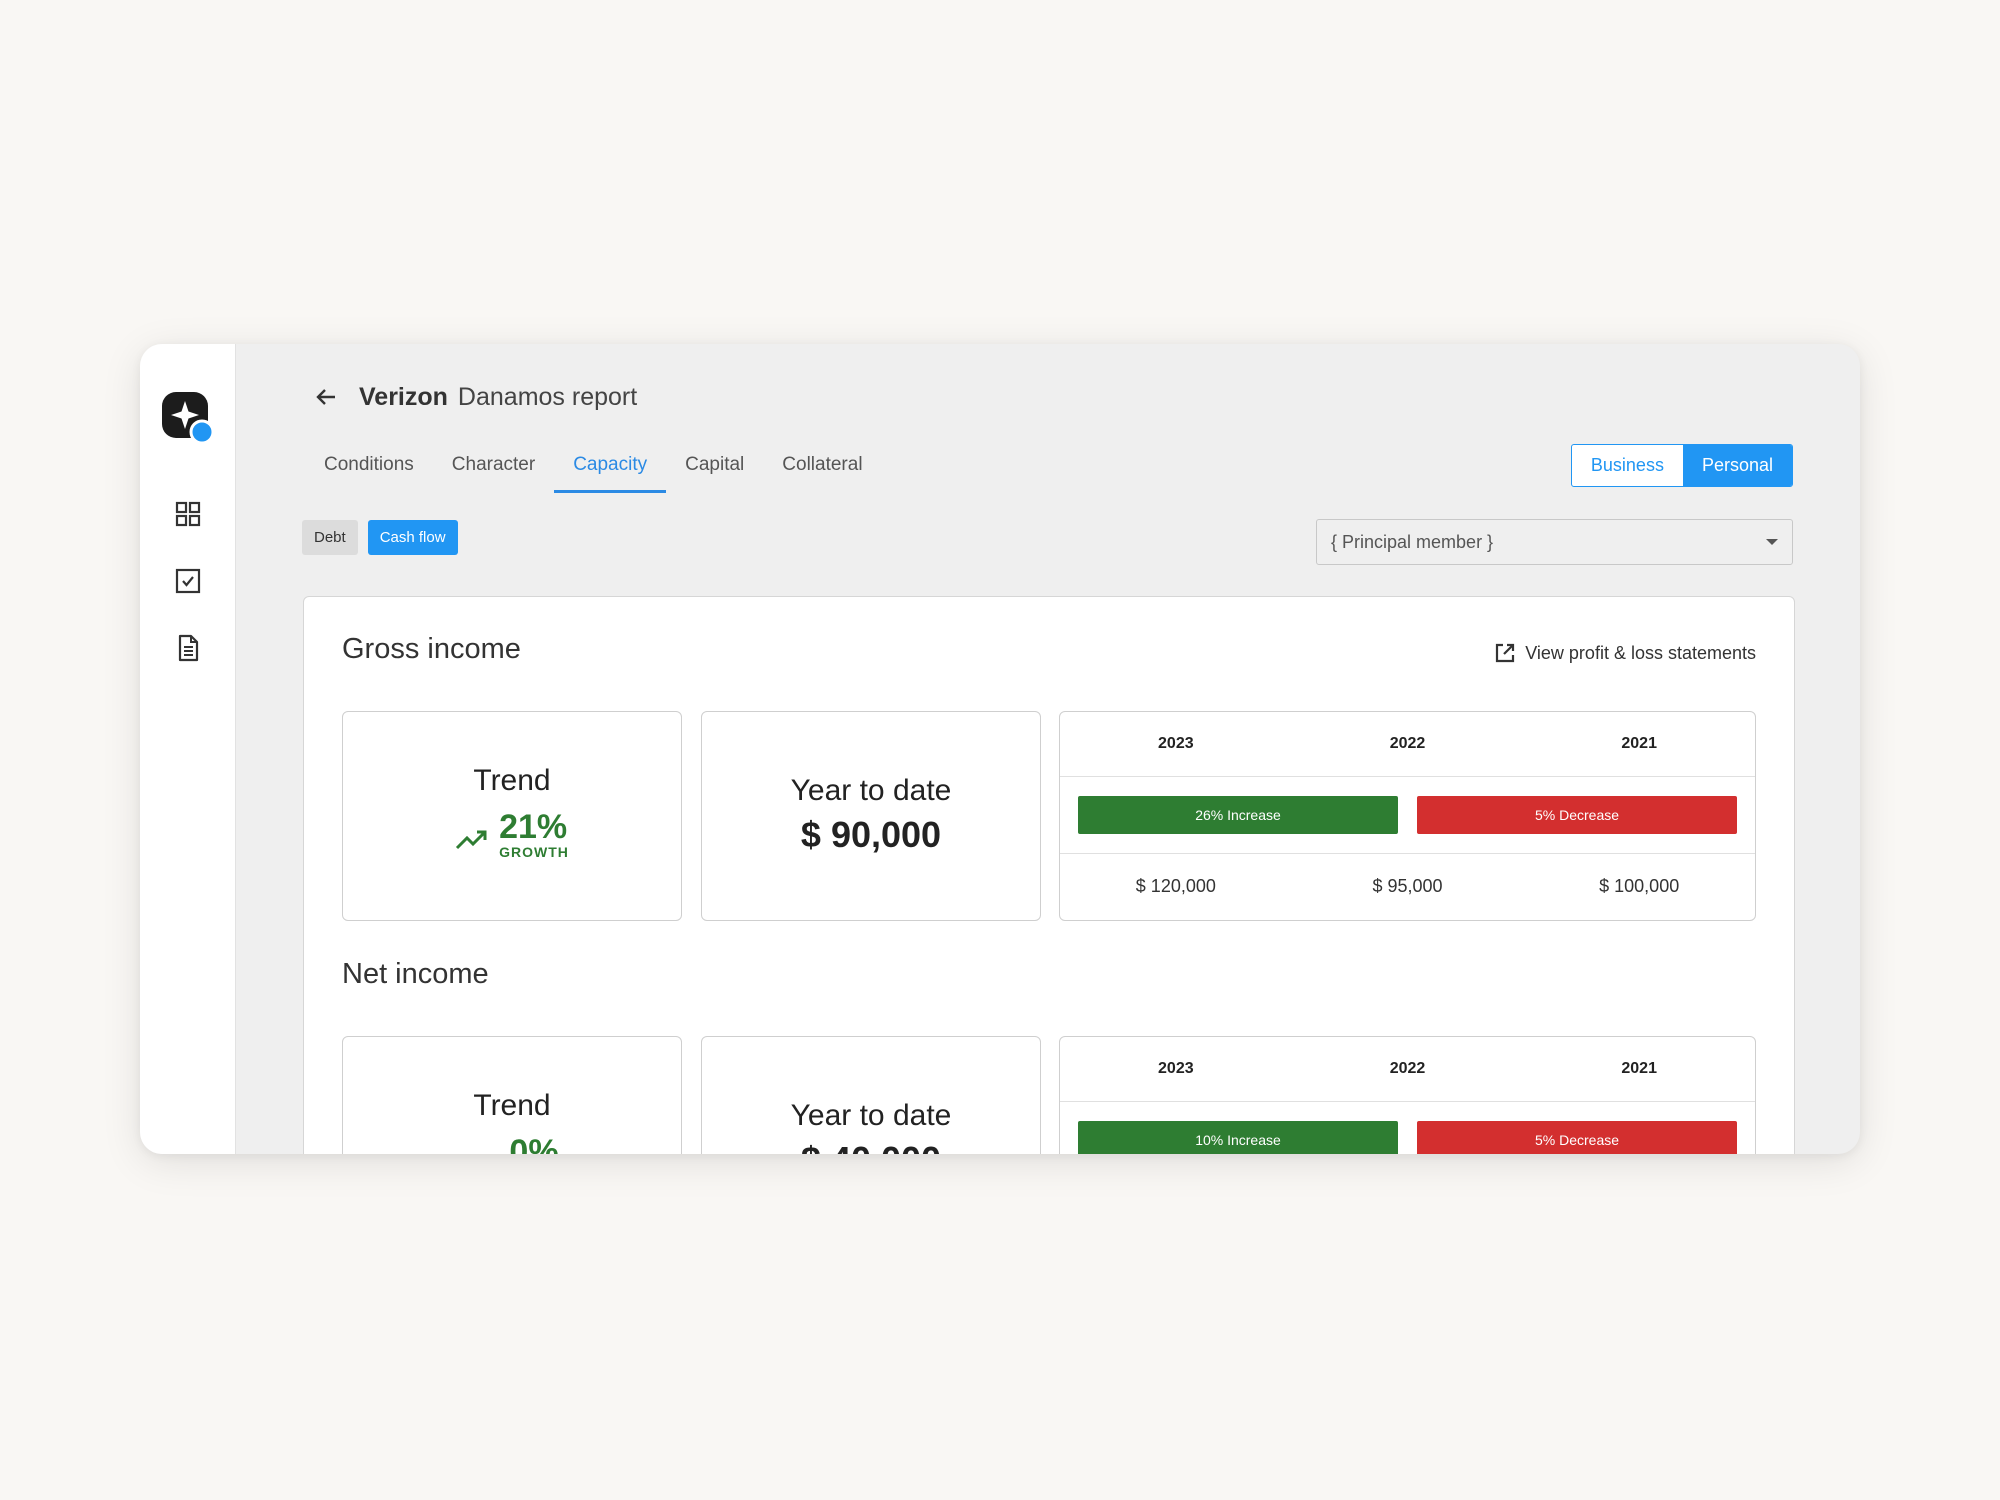  Describe the element at coordinates (533, 827) in the screenshot. I see `trend-percent: 21%` at that location.